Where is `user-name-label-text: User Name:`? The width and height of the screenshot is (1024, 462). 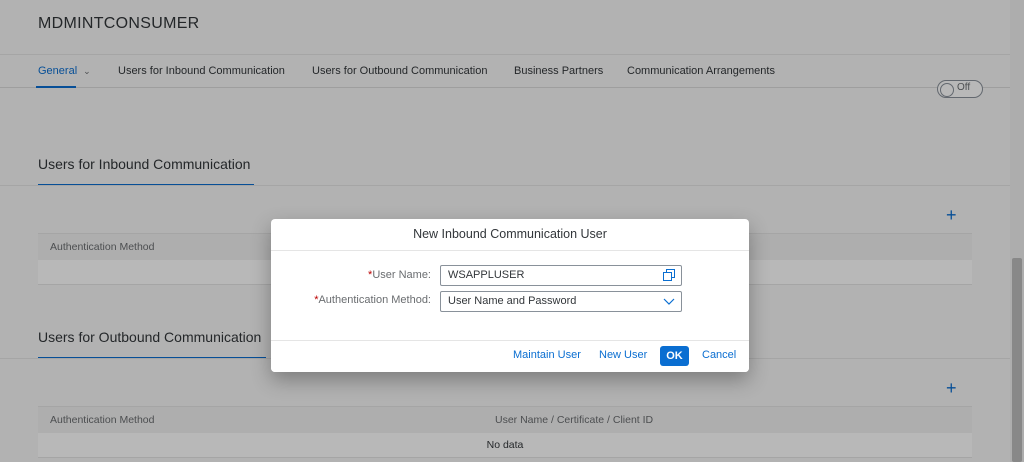
user-name-label-text: User Name: is located at coordinates (401, 275).